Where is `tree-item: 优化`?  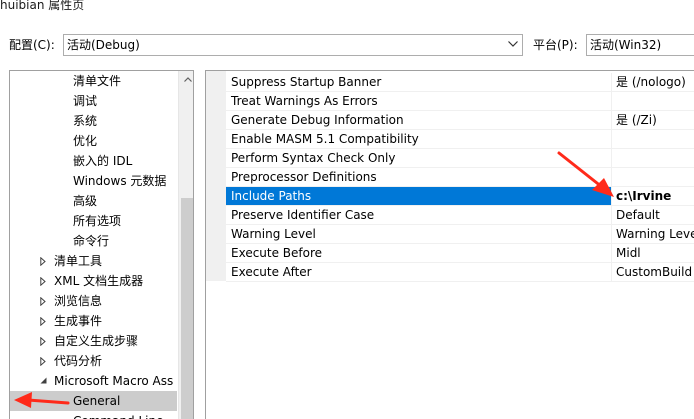
tree-item: 优化 is located at coordinates (93, 141).